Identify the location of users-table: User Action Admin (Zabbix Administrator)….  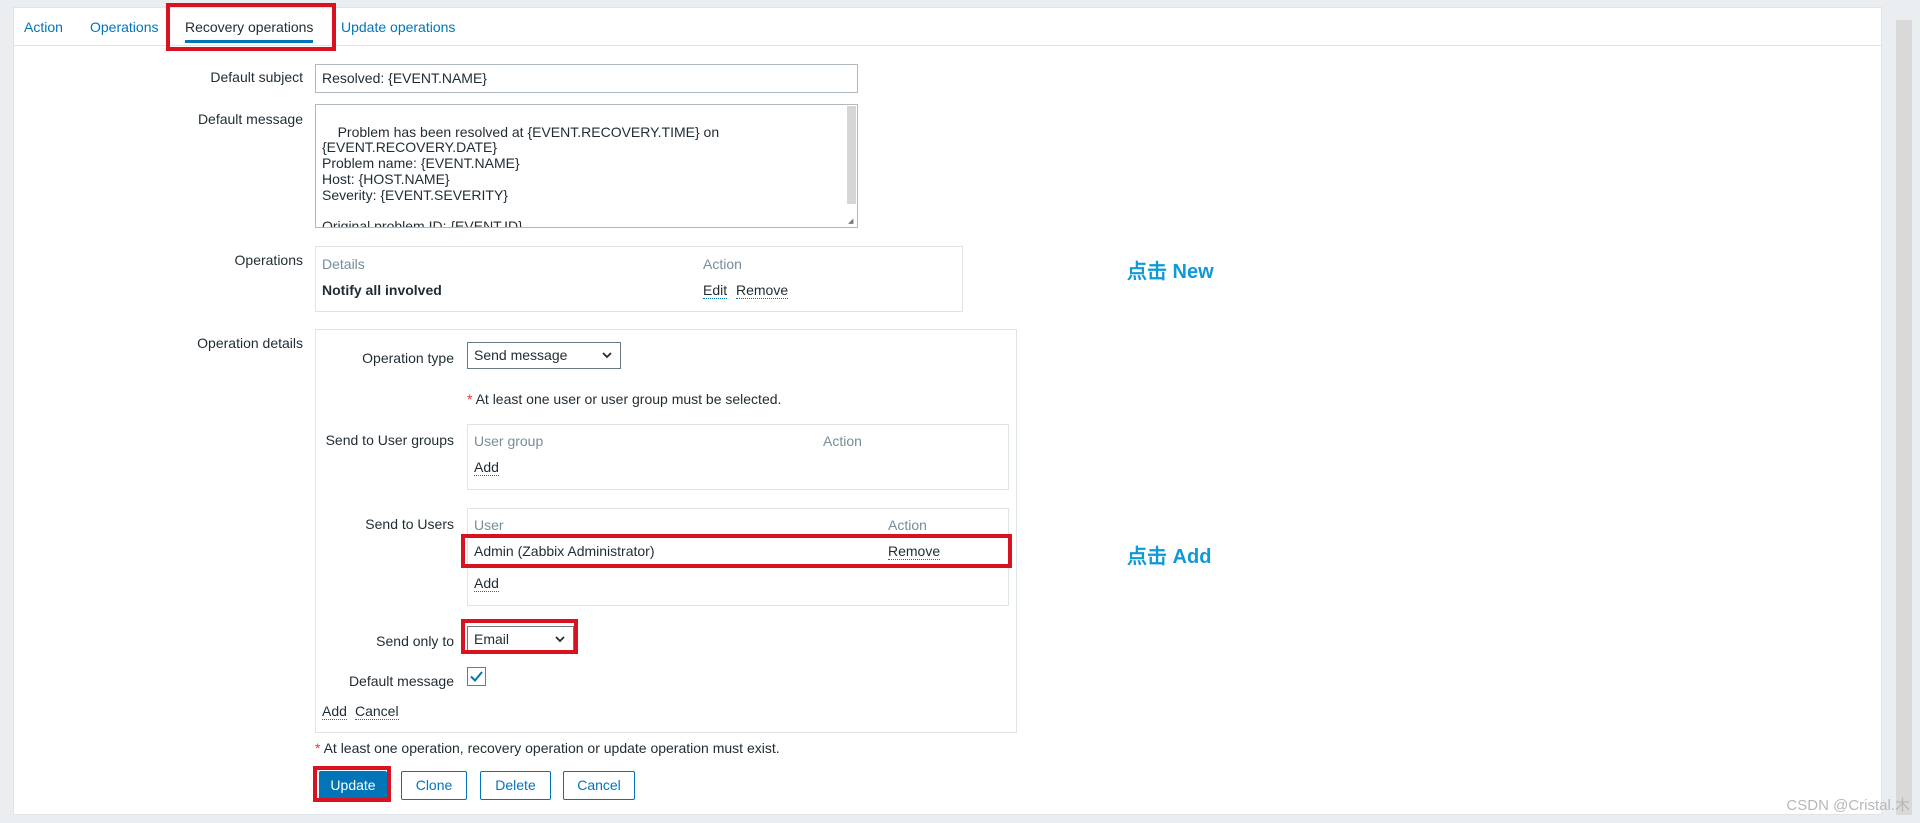
(738, 557).